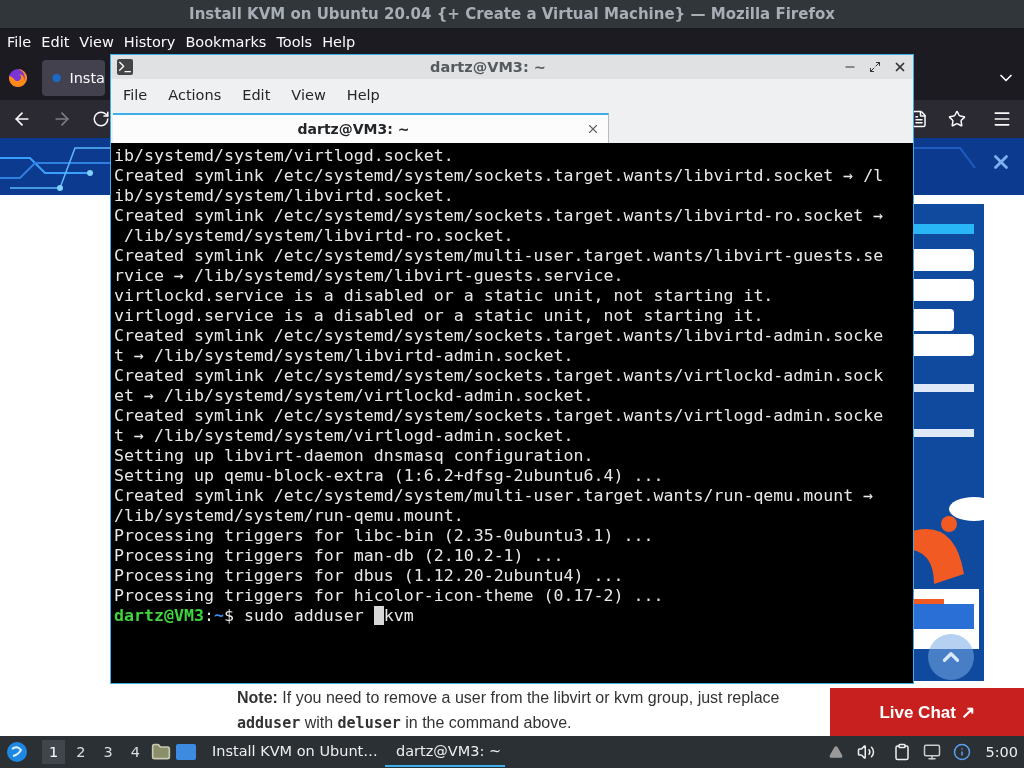 The height and width of the screenshot is (768, 1024). Describe the element at coordinates (499, 416) in the screenshot. I see `terminal-line: Created symlink /etc/systemd/system/sockets.target.wants/virtlogd-admin.socke` at that location.